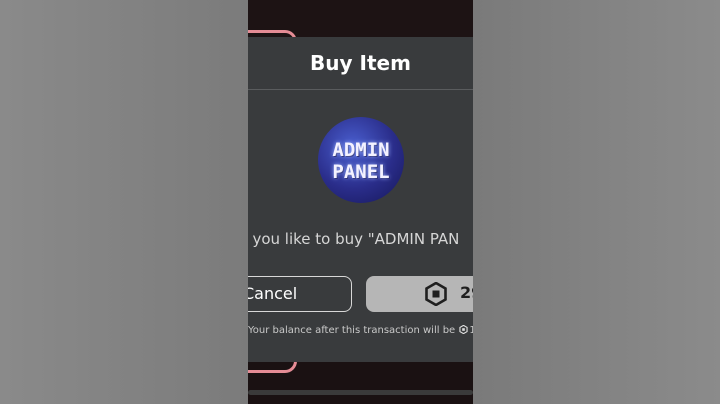 The height and width of the screenshot is (404, 720). Describe the element at coordinates (361, 172) in the screenshot. I see `thumbnail-text-line2: PANEL` at that location.